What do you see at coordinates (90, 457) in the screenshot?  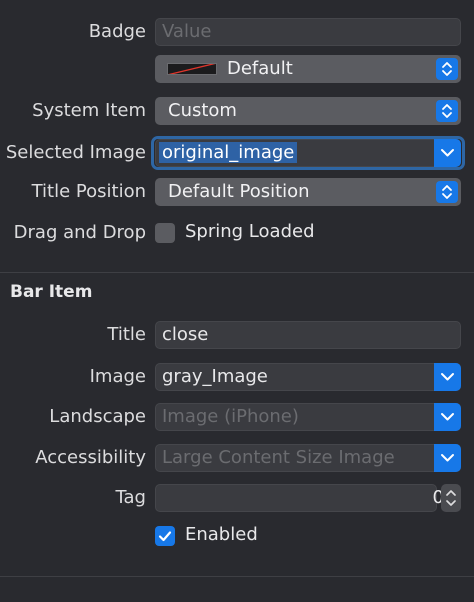 I see `accessibility-label: Accessibility` at bounding box center [90, 457].